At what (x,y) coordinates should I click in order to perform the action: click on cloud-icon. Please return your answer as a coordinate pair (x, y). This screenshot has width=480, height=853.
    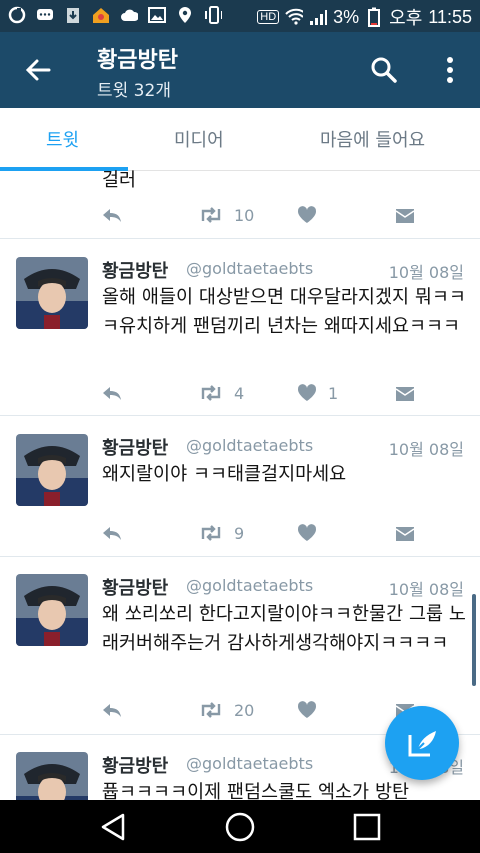
    Looking at the image, I should click on (129, 15).